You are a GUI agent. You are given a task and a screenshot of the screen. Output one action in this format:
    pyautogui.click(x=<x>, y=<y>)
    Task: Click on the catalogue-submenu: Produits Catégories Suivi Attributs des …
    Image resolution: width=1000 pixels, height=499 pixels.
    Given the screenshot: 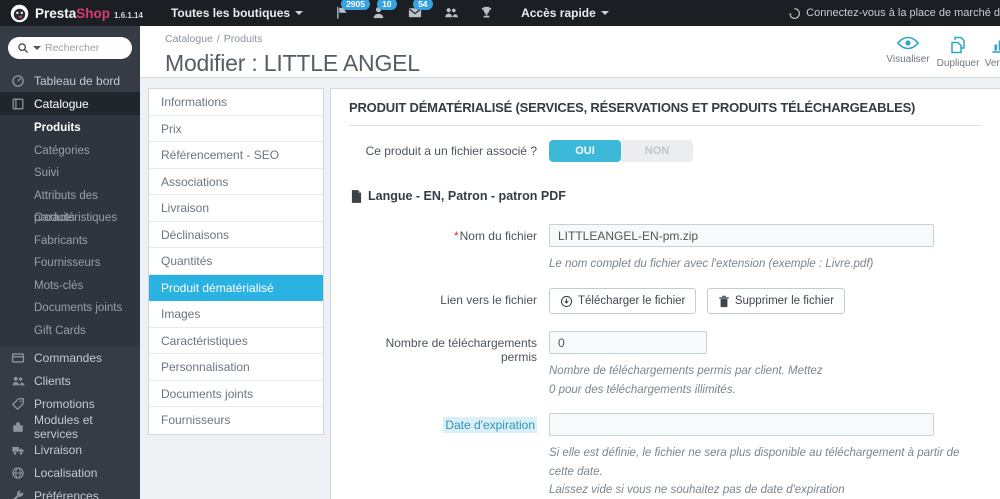 What is the action you would take?
    pyautogui.click(x=70, y=230)
    